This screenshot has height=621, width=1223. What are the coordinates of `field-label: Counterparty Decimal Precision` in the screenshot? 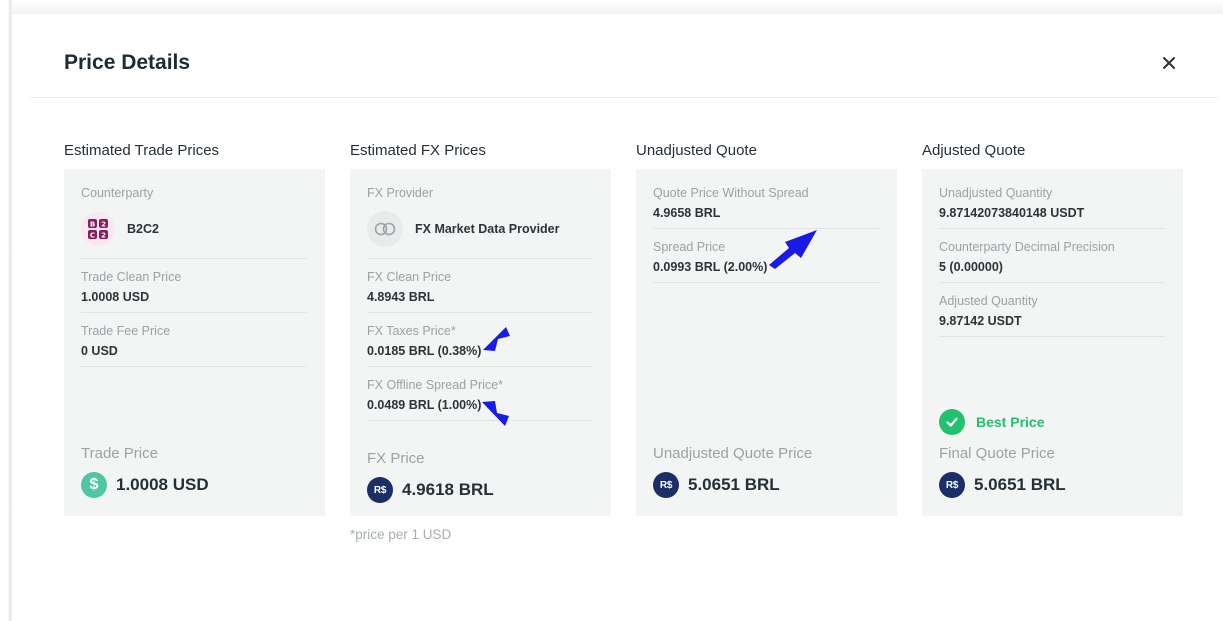 It's located at (1027, 247).